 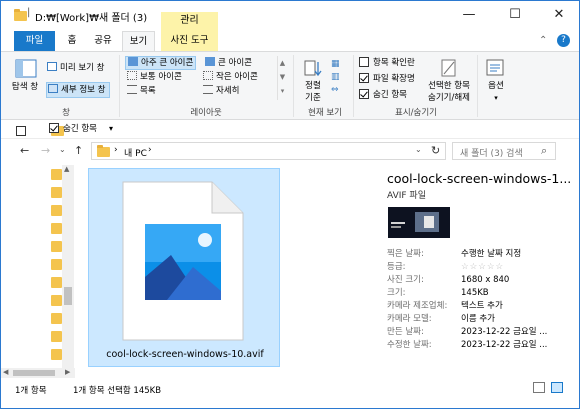 I want to click on tab-photo-tools: 사진 도구, so click(x=189, y=41).